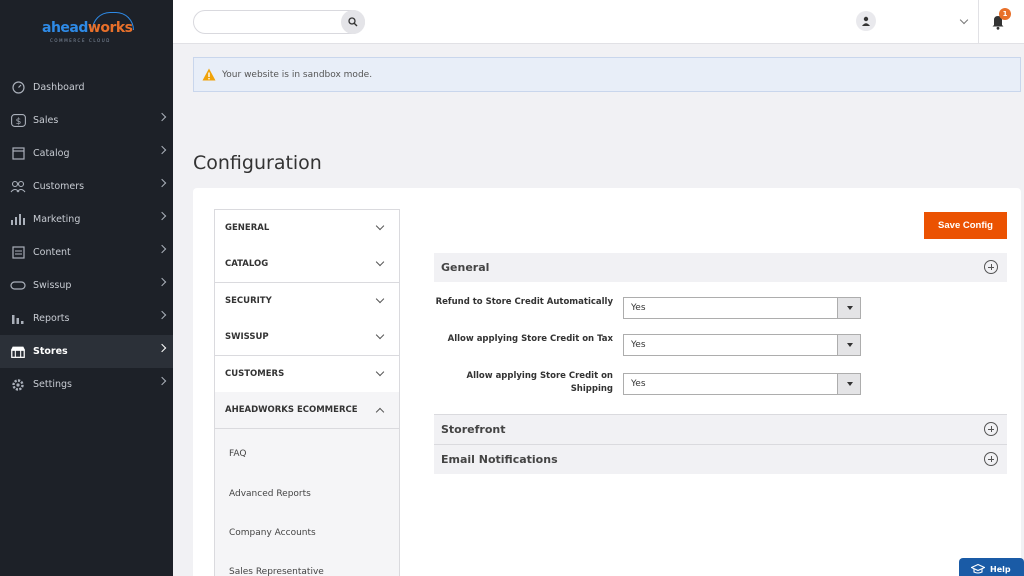 The image size is (1024, 576). Describe the element at coordinates (86, 252) in the screenshot. I see `sidebar-item-content: Content` at that location.